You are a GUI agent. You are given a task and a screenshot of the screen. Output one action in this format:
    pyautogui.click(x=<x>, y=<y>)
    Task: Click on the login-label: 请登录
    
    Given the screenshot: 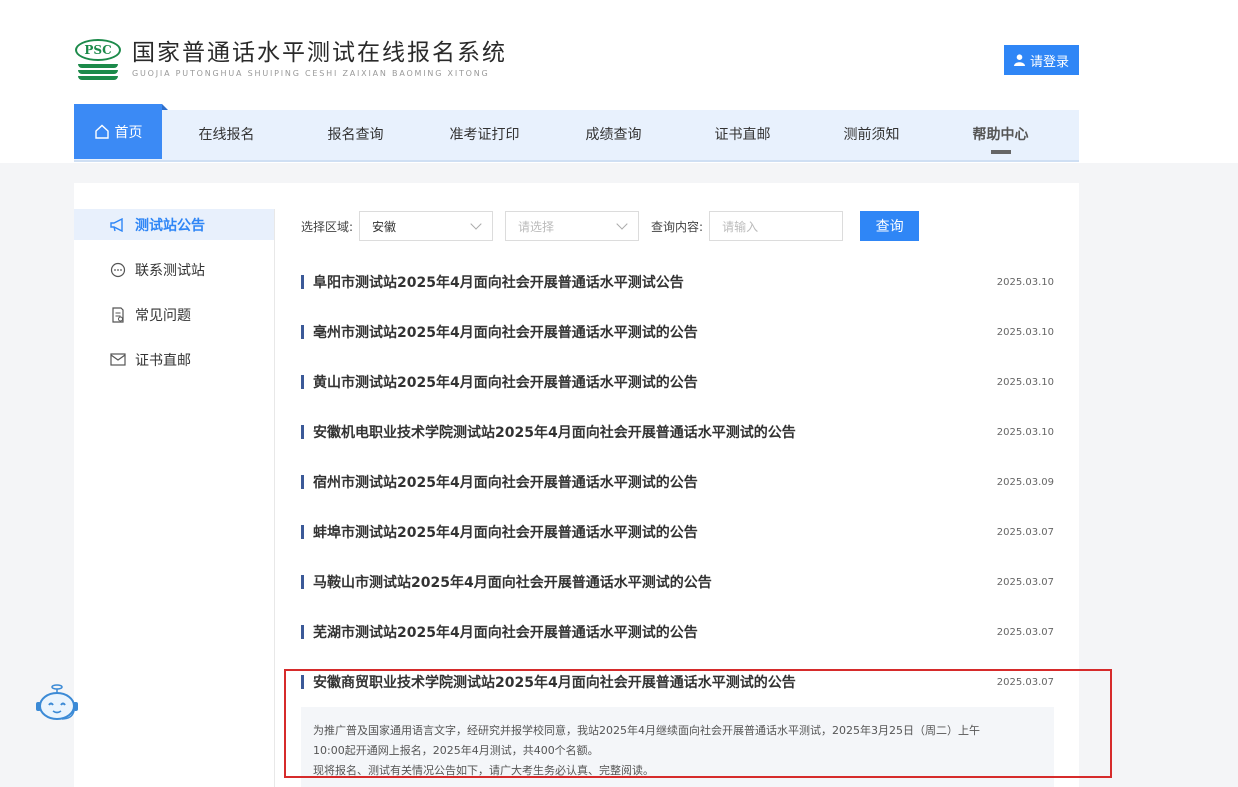 What is the action you would take?
    pyautogui.click(x=1049, y=61)
    